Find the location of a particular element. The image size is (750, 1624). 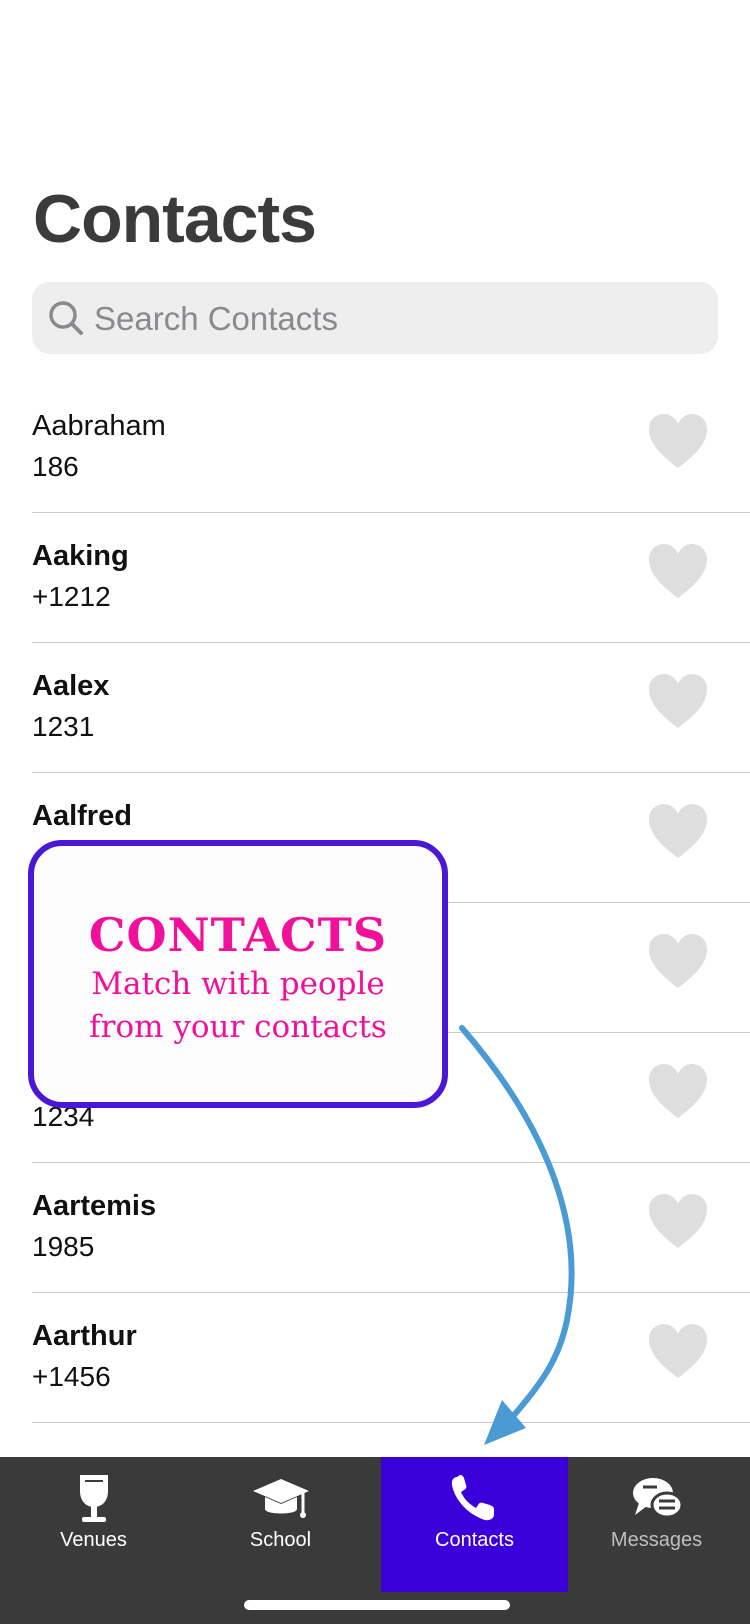

contact-name: Aabraham is located at coordinates (99, 426).